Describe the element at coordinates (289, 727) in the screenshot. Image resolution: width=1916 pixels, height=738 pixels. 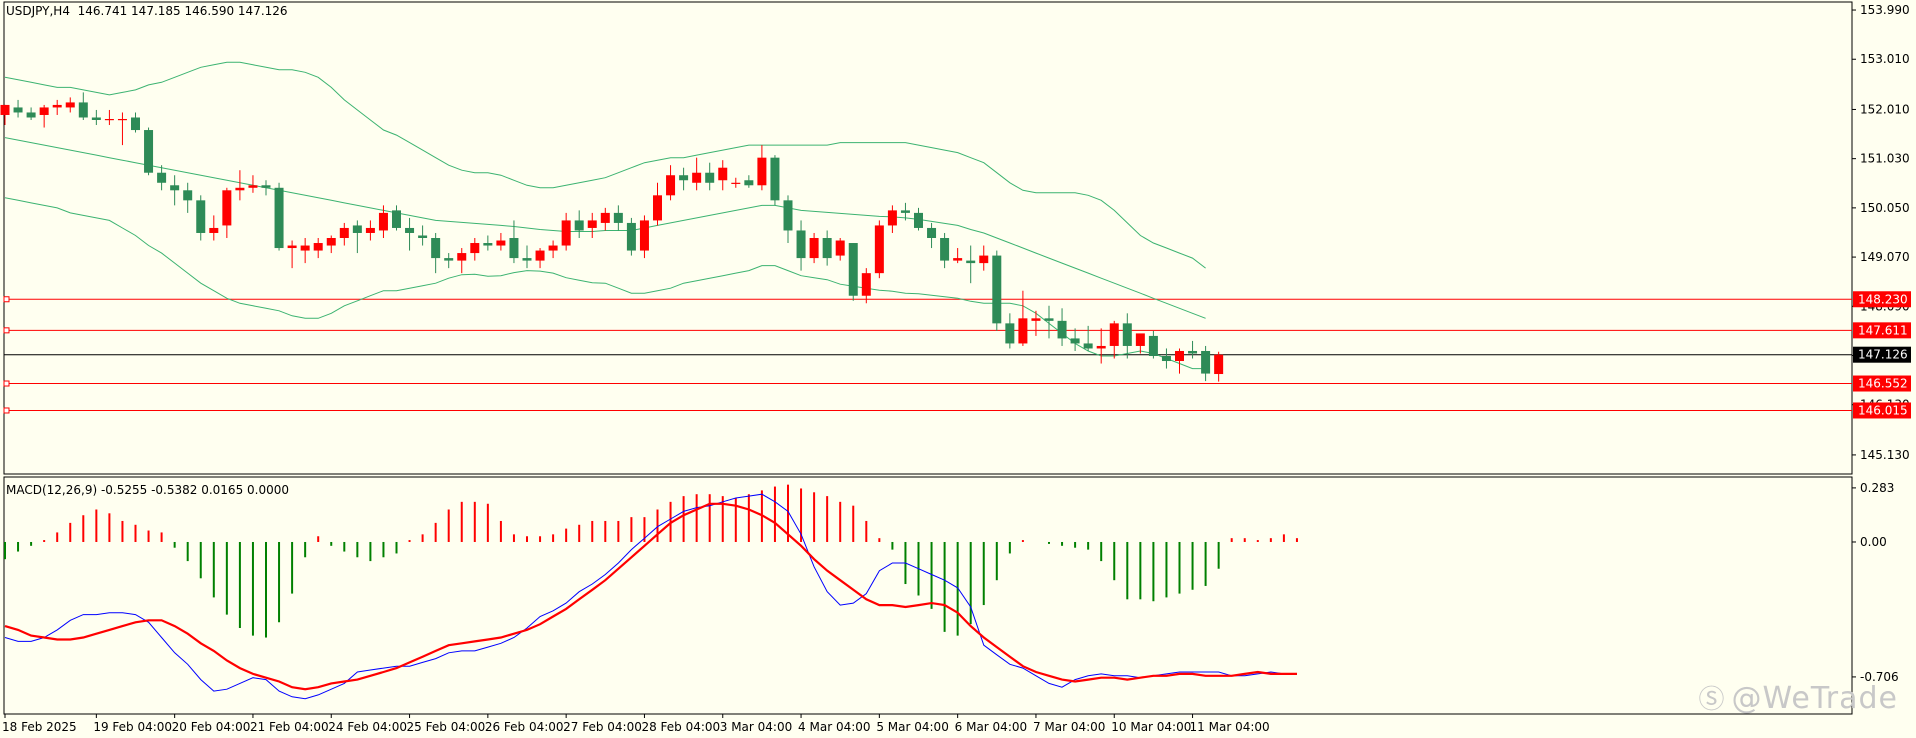
I see `time-tick-label: 21 Feb 04:00` at that location.